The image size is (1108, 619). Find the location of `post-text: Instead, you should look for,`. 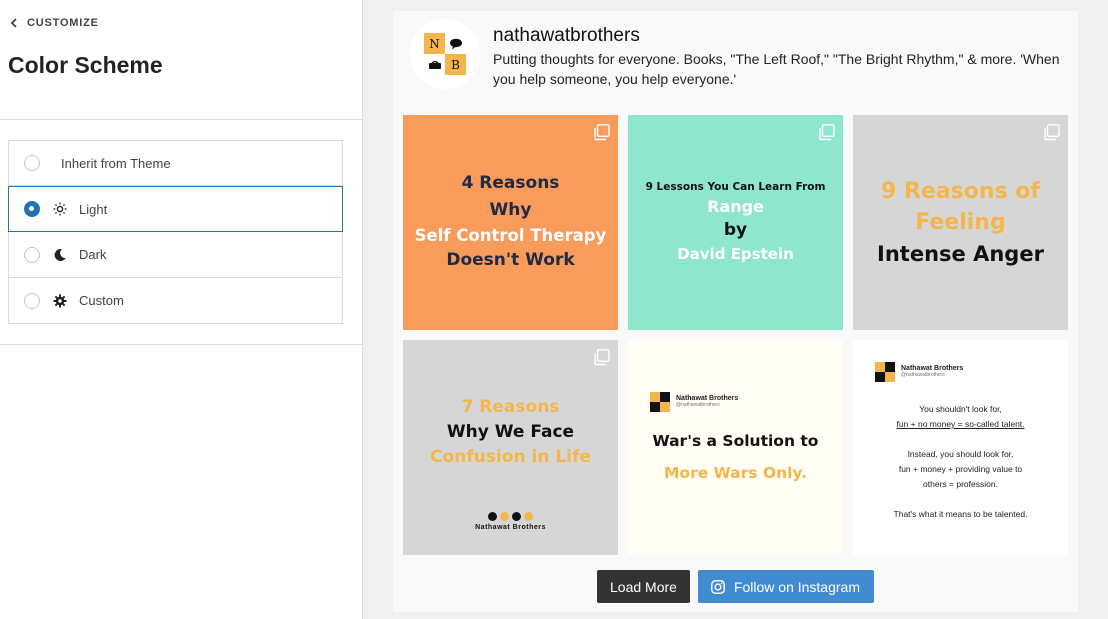

post-text: Instead, you should look for, is located at coordinates (960, 454).